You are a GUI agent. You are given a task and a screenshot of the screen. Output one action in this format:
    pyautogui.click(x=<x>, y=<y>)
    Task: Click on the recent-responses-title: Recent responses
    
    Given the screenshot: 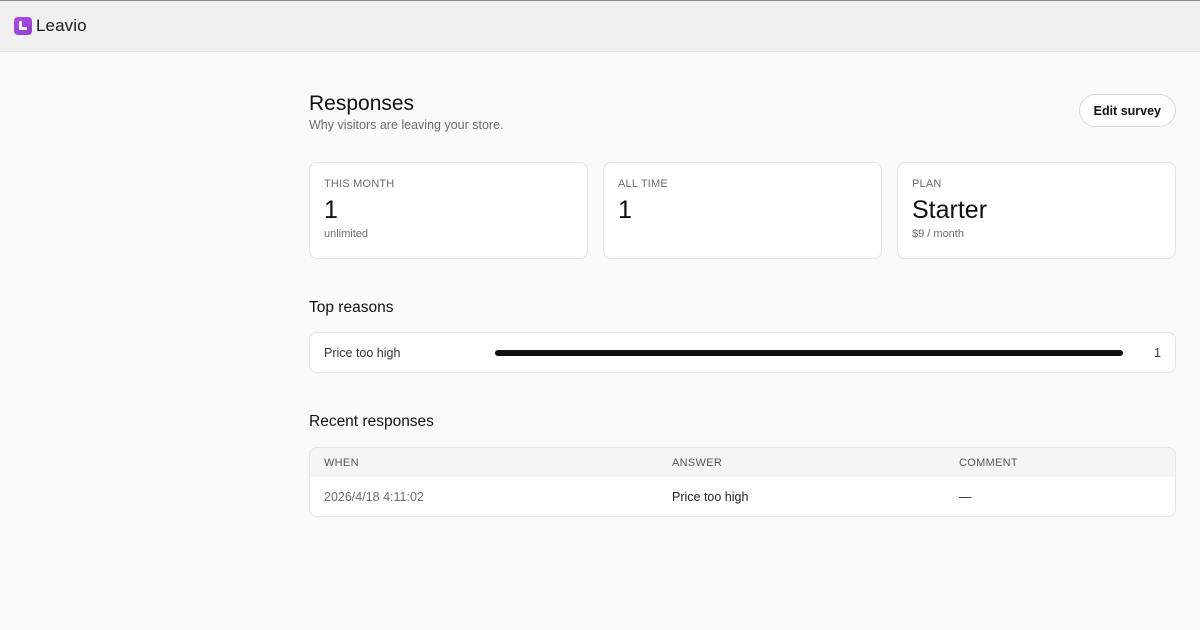 What is the action you would take?
    pyautogui.click(x=371, y=421)
    